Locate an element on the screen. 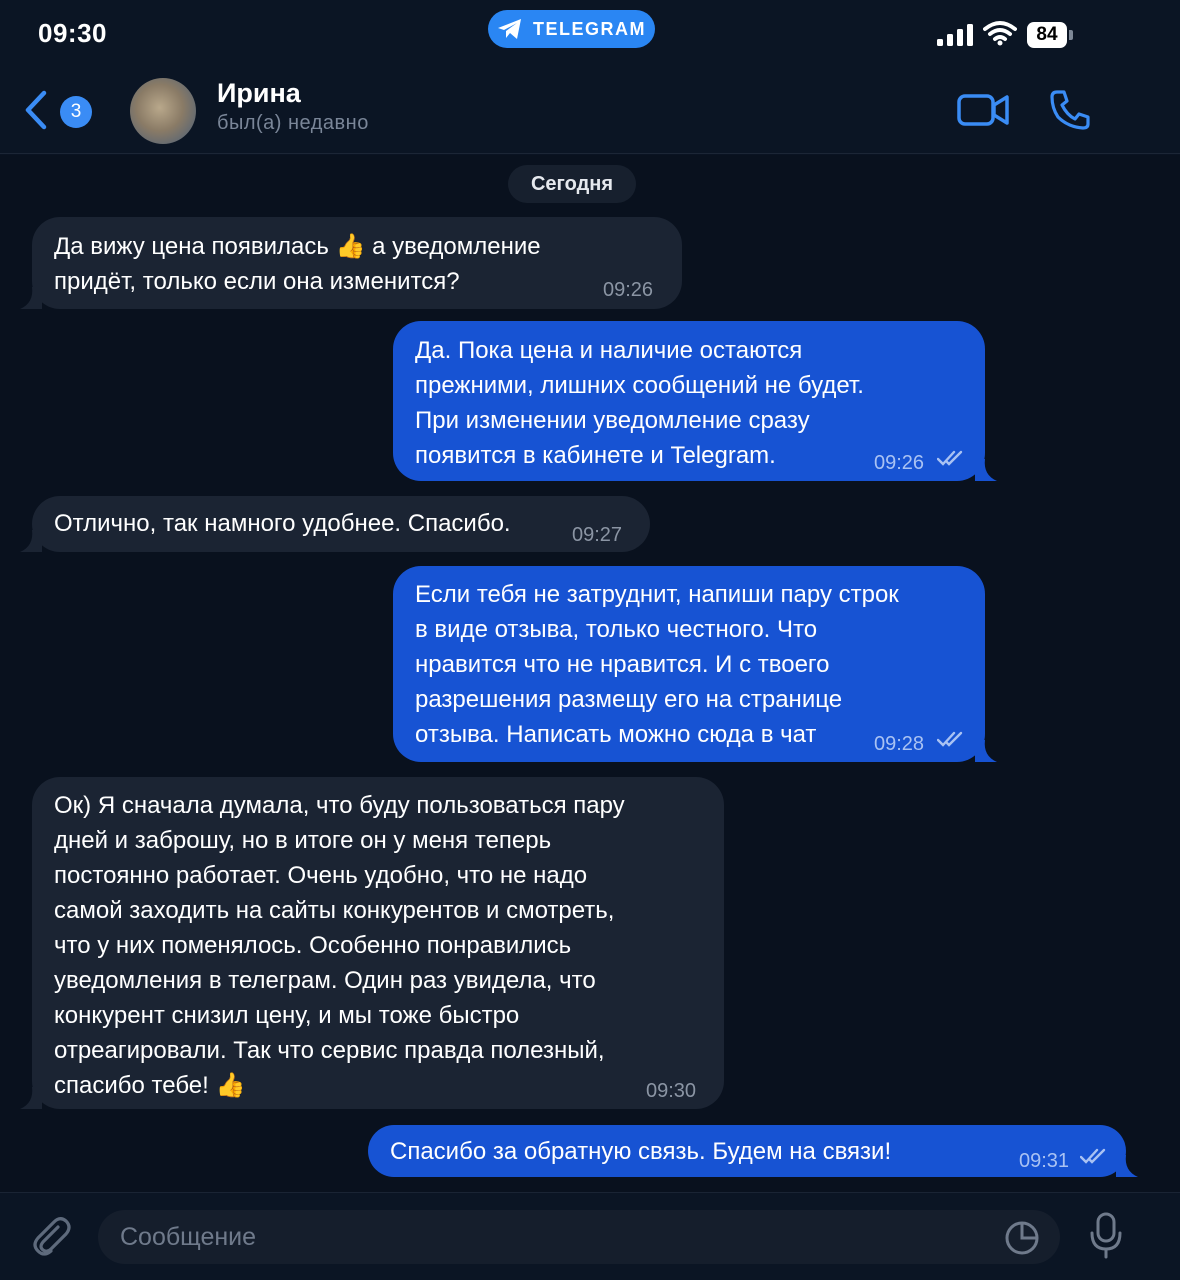 The height and width of the screenshot is (1280, 1180). battery-indicator: 84 is located at coordinates (1047, 35).